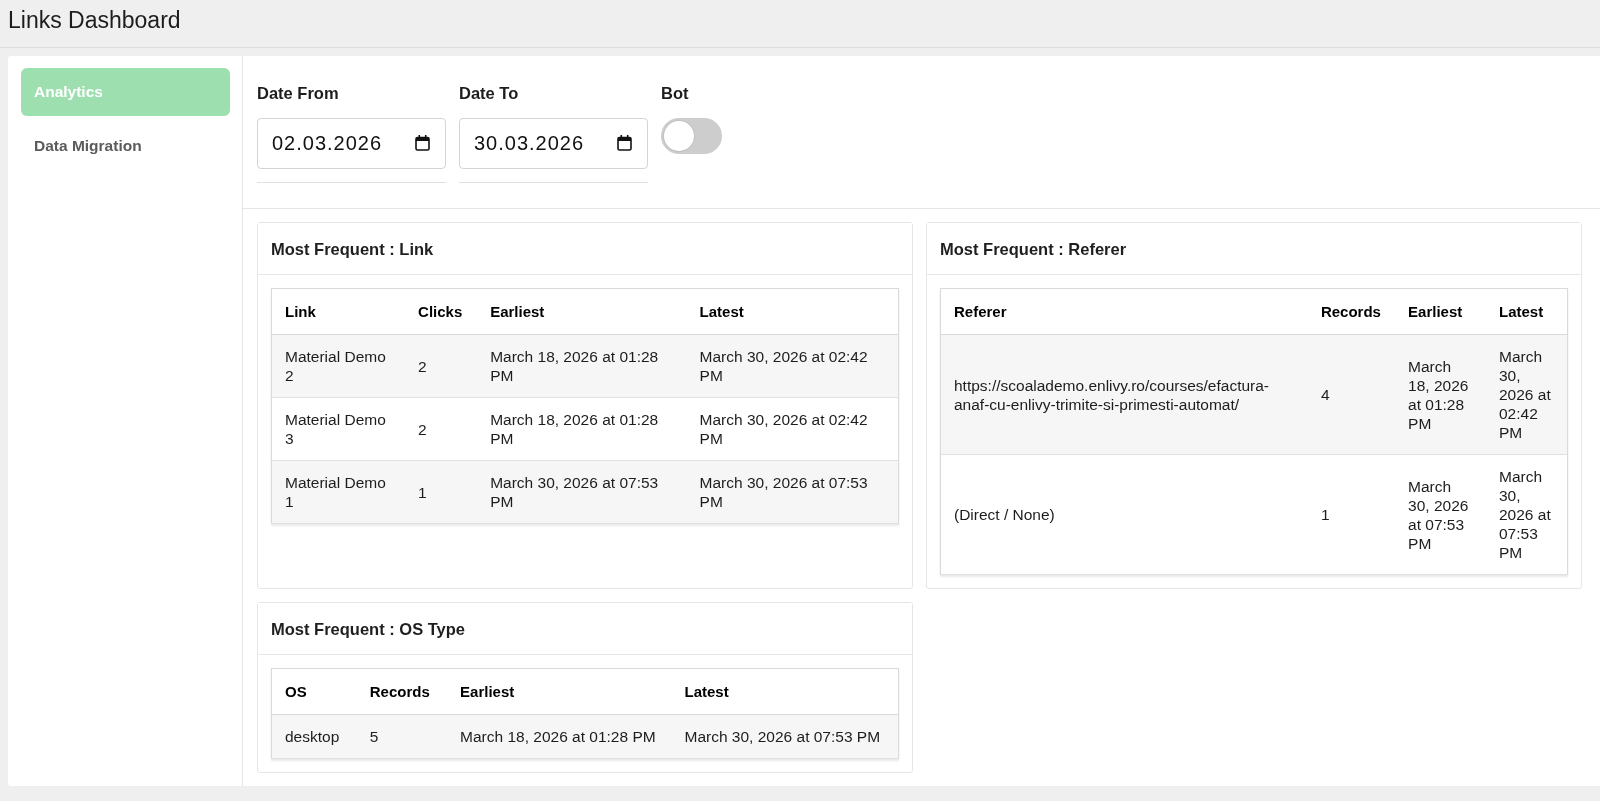  Describe the element at coordinates (489, 93) in the screenshot. I see `field-label: Date To` at that location.